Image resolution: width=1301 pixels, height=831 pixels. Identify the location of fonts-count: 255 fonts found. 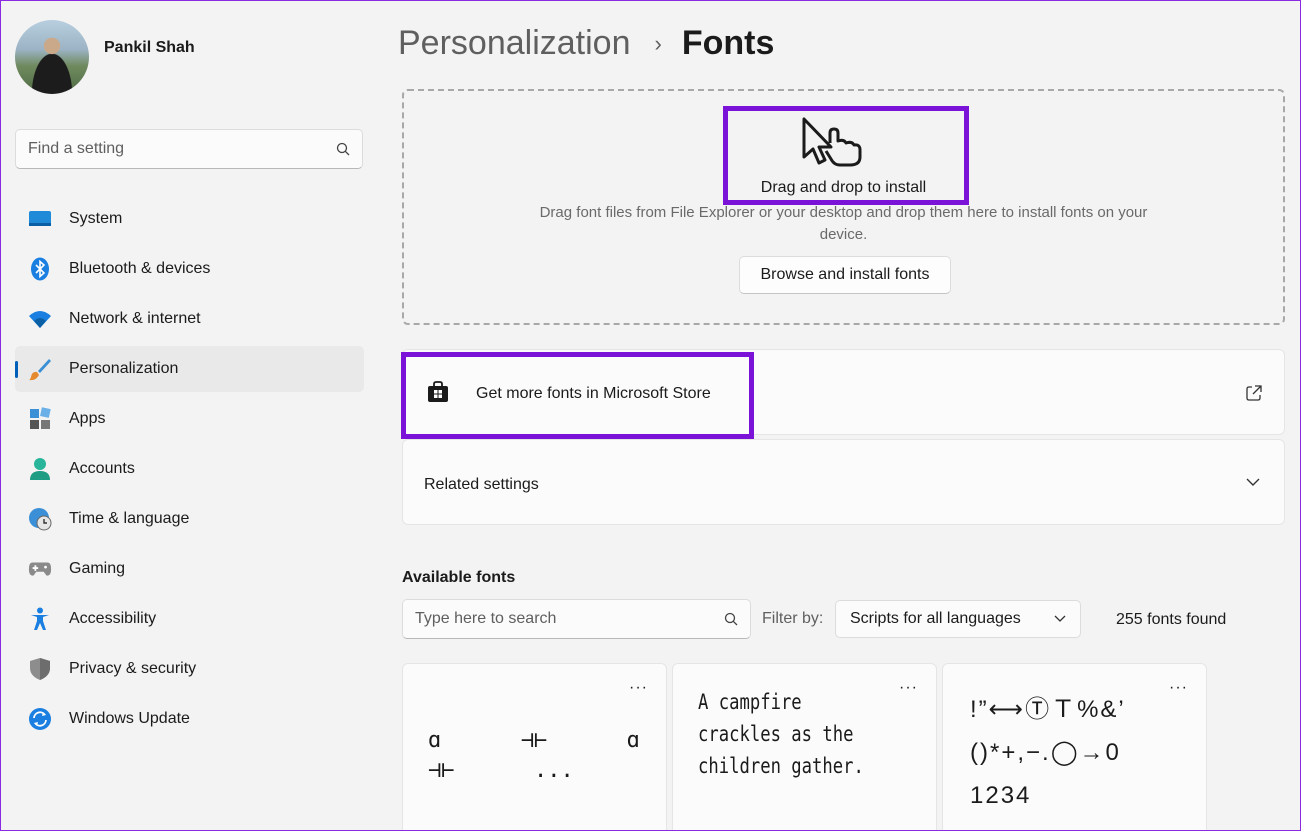
(1171, 619).